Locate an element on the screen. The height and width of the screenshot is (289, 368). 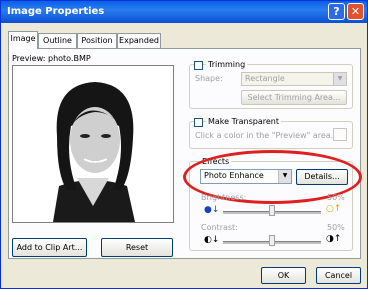
shape-label: Shape: is located at coordinates (209, 78).